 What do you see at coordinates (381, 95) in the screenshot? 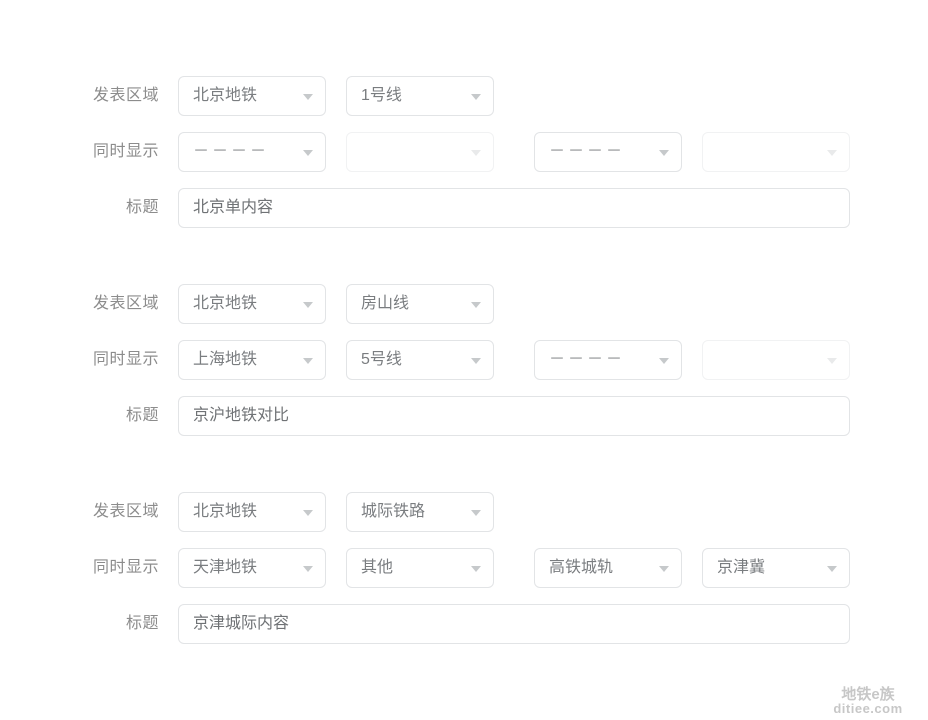
I see `select-value: 1号线` at bounding box center [381, 95].